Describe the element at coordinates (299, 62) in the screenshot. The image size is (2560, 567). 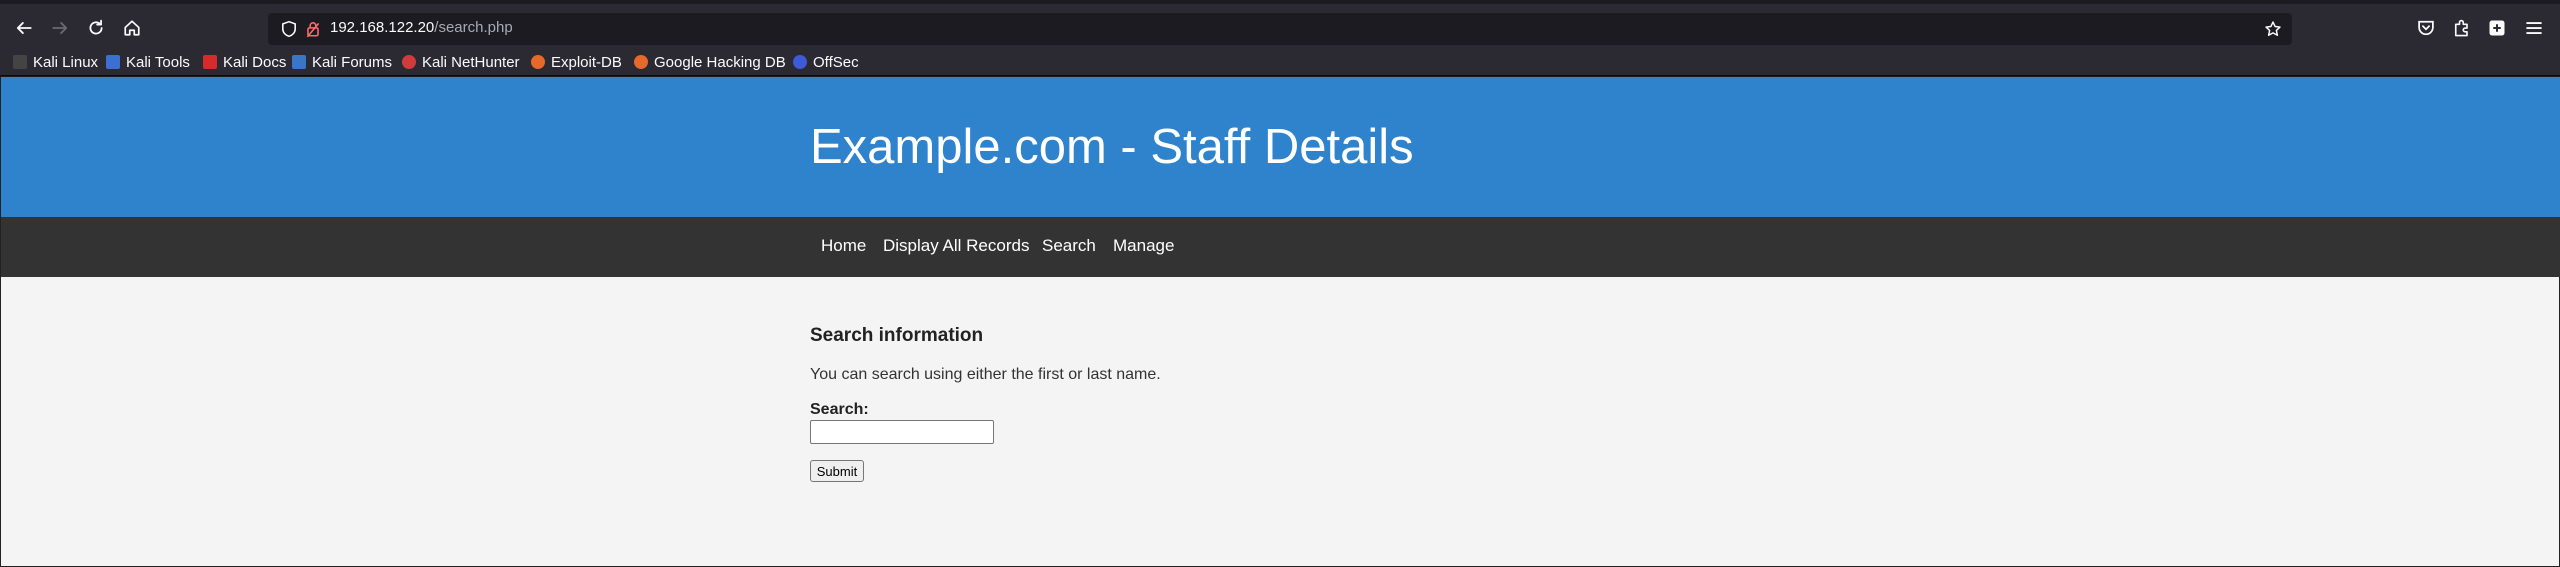
I see `kali-forums-icon` at that location.